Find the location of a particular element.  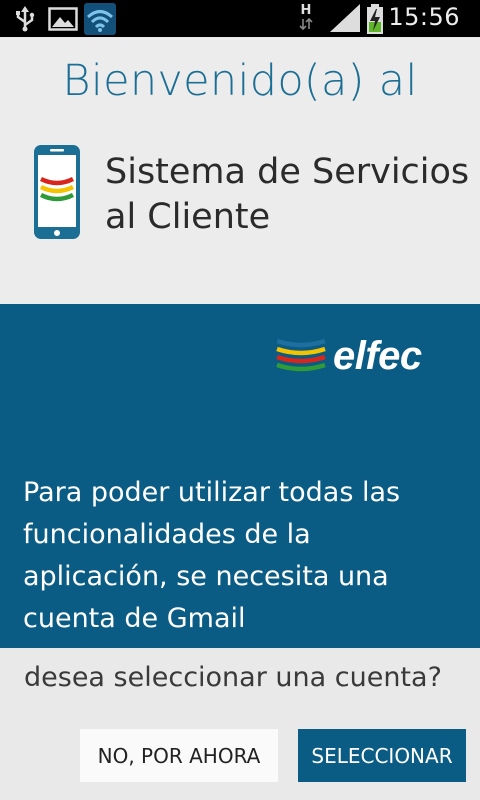

elfec-stripes-icon is located at coordinates (301, 357).